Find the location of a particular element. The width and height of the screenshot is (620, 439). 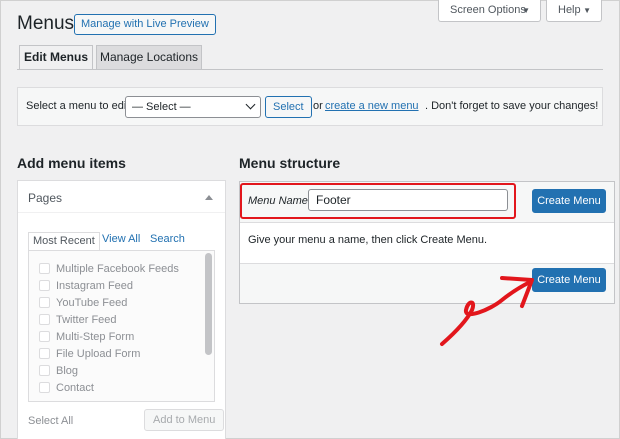

list-item-label: Multiple Facebook Feeds is located at coordinates (117, 269).